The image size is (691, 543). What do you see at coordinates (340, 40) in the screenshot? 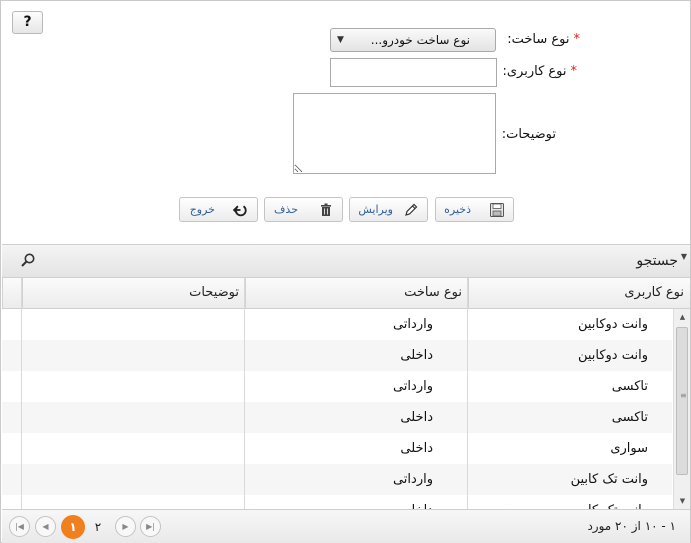
I see `chevron-down-icon: ▼` at bounding box center [340, 40].